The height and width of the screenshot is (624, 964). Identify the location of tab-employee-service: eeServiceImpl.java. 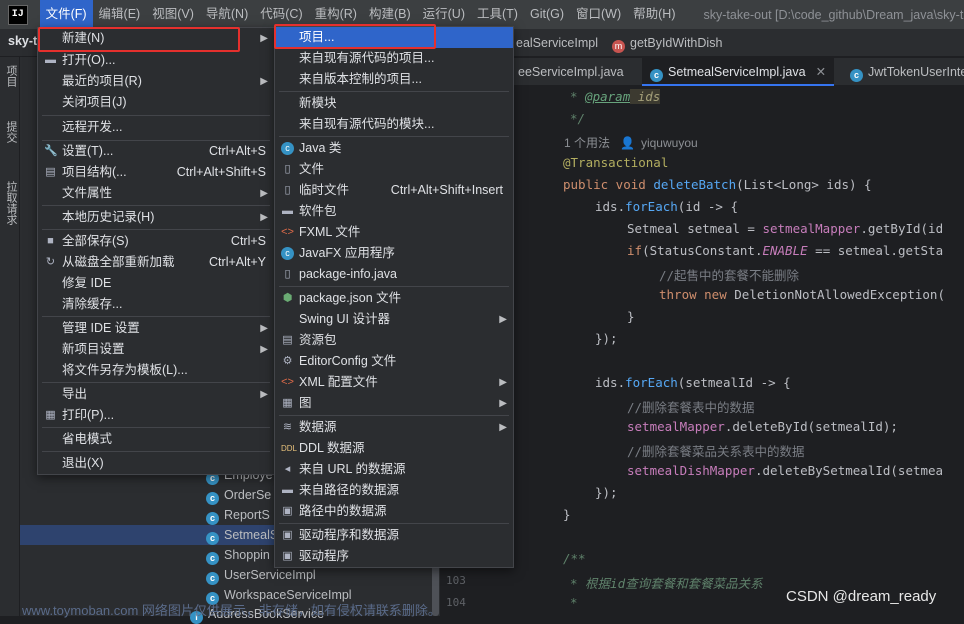
(571, 72).